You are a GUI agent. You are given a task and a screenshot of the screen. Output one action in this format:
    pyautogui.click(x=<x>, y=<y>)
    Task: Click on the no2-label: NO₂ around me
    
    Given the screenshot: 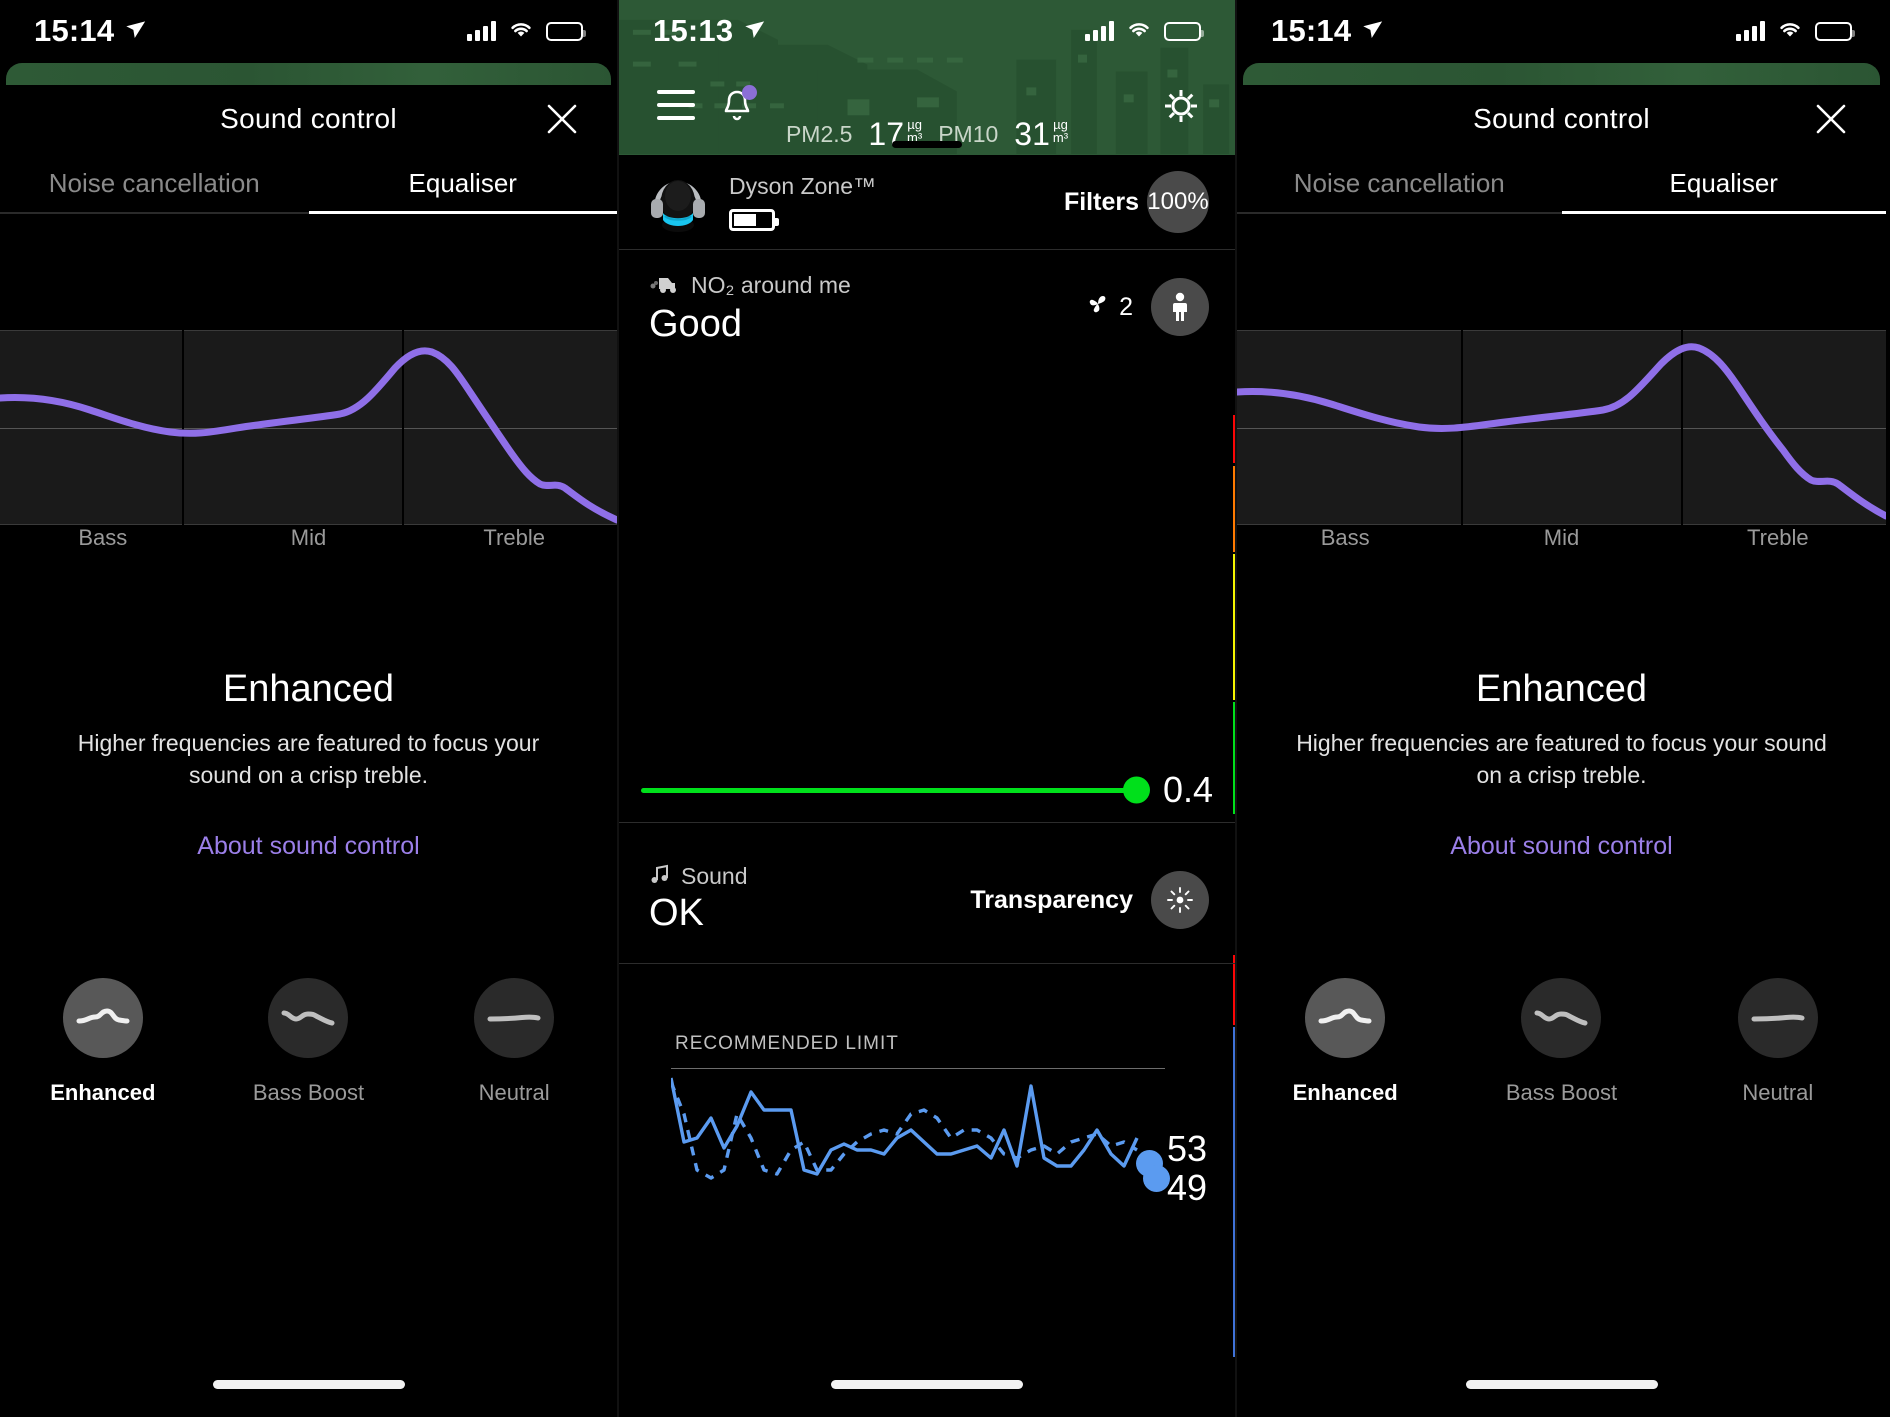 What is the action you would take?
    pyautogui.click(x=771, y=285)
    